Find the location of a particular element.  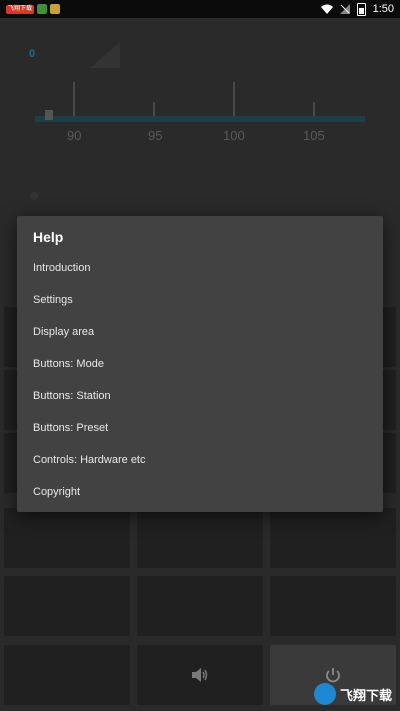

help-item-buttons-station: Buttons: Station is located at coordinates (200, 396).